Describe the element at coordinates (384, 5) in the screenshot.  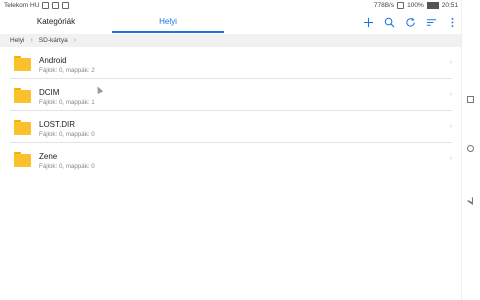
I see `network-speed: 778B/s` at that location.